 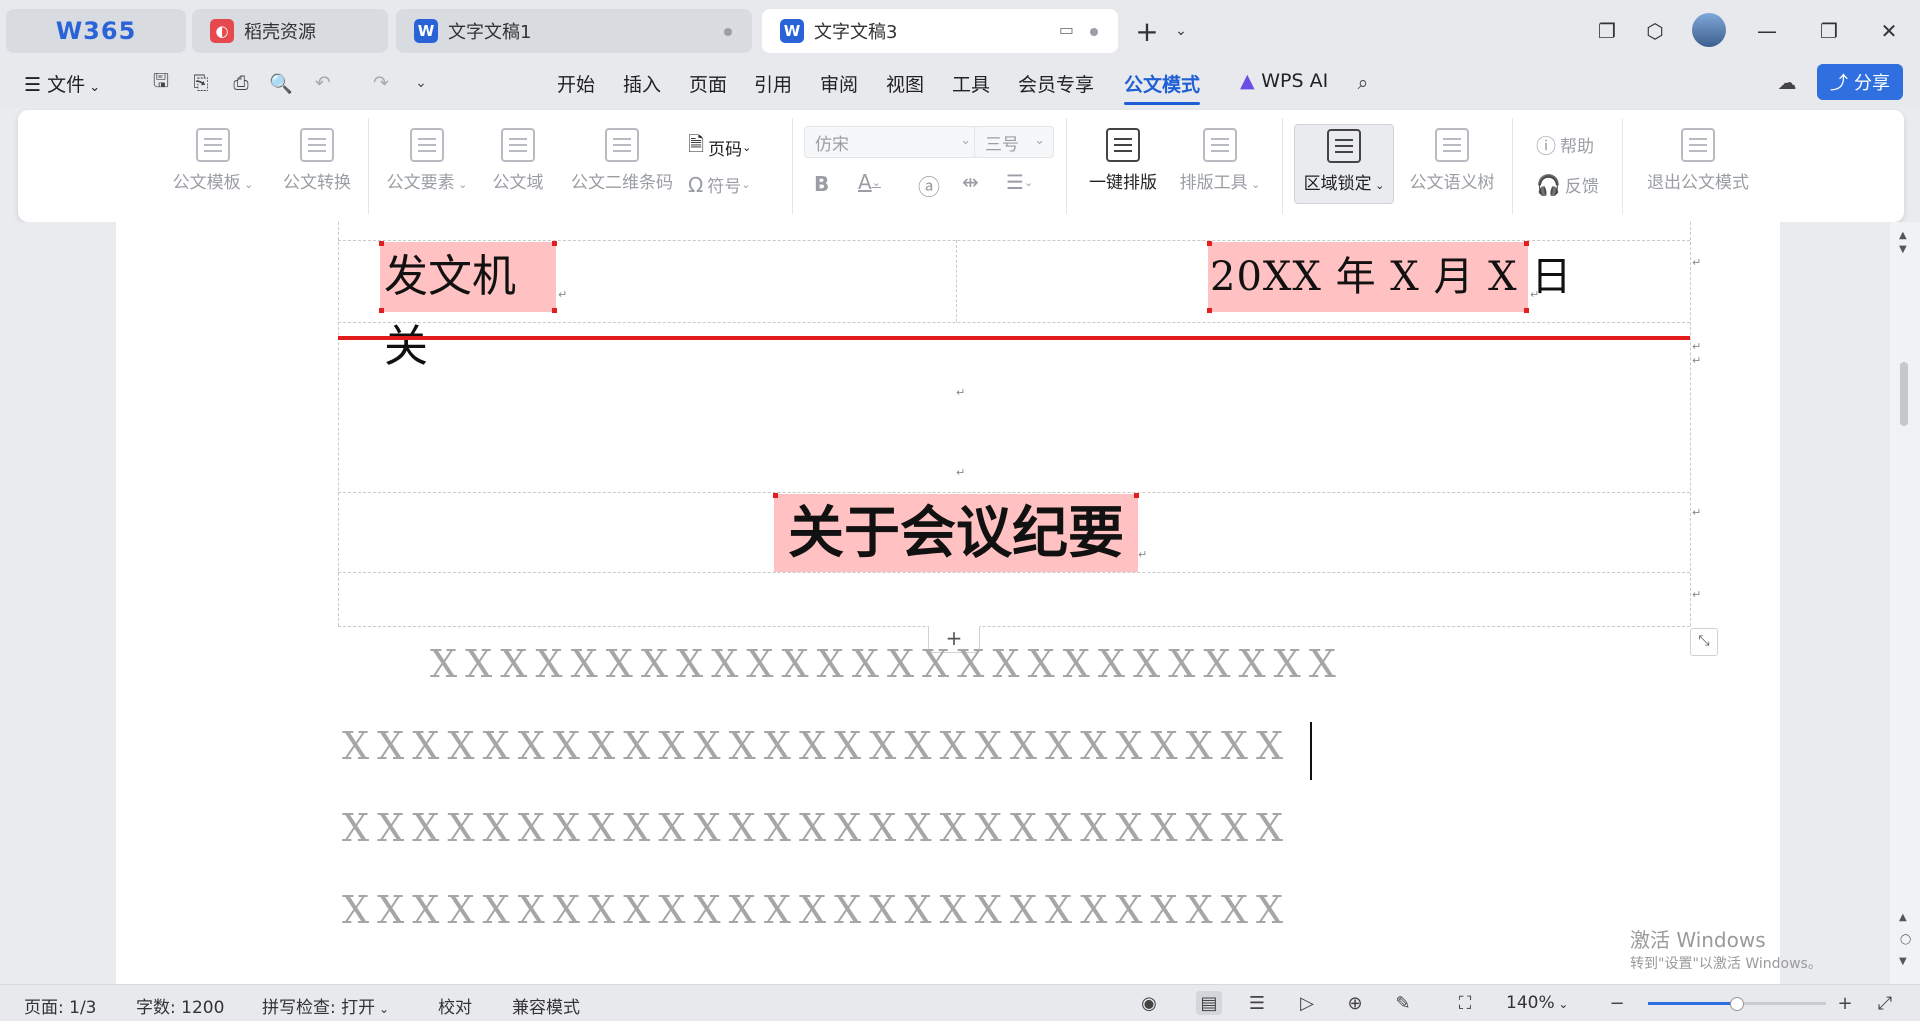 What do you see at coordinates (180, 1005) in the screenshot?
I see `word-count: 字数: 1200` at bounding box center [180, 1005].